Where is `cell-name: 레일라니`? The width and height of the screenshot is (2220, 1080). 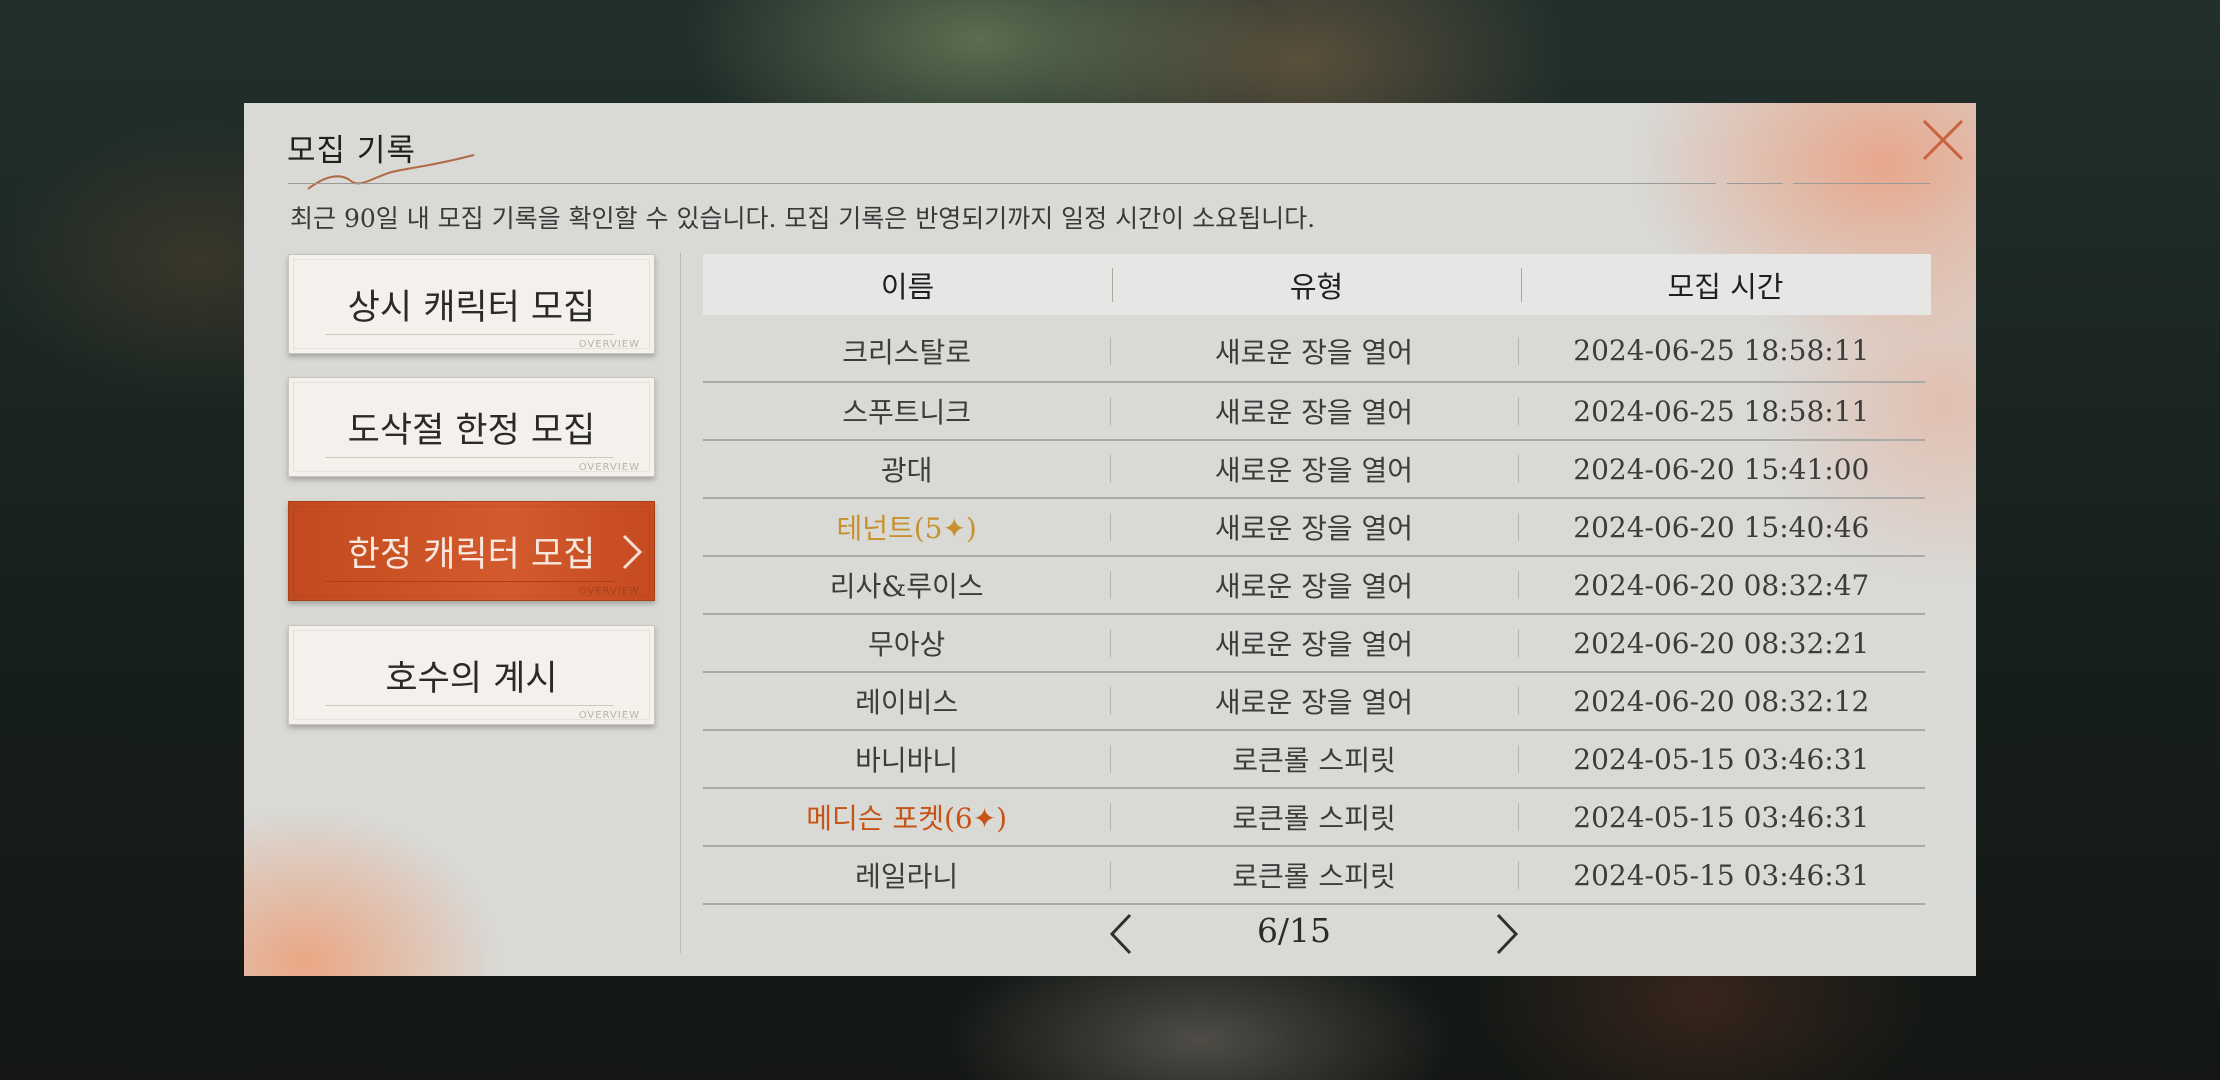
cell-name: 레일라니 is located at coordinates (907, 876).